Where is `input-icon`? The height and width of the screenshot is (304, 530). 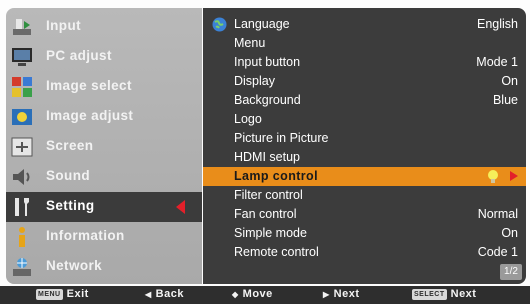
input-icon is located at coordinates (22, 27).